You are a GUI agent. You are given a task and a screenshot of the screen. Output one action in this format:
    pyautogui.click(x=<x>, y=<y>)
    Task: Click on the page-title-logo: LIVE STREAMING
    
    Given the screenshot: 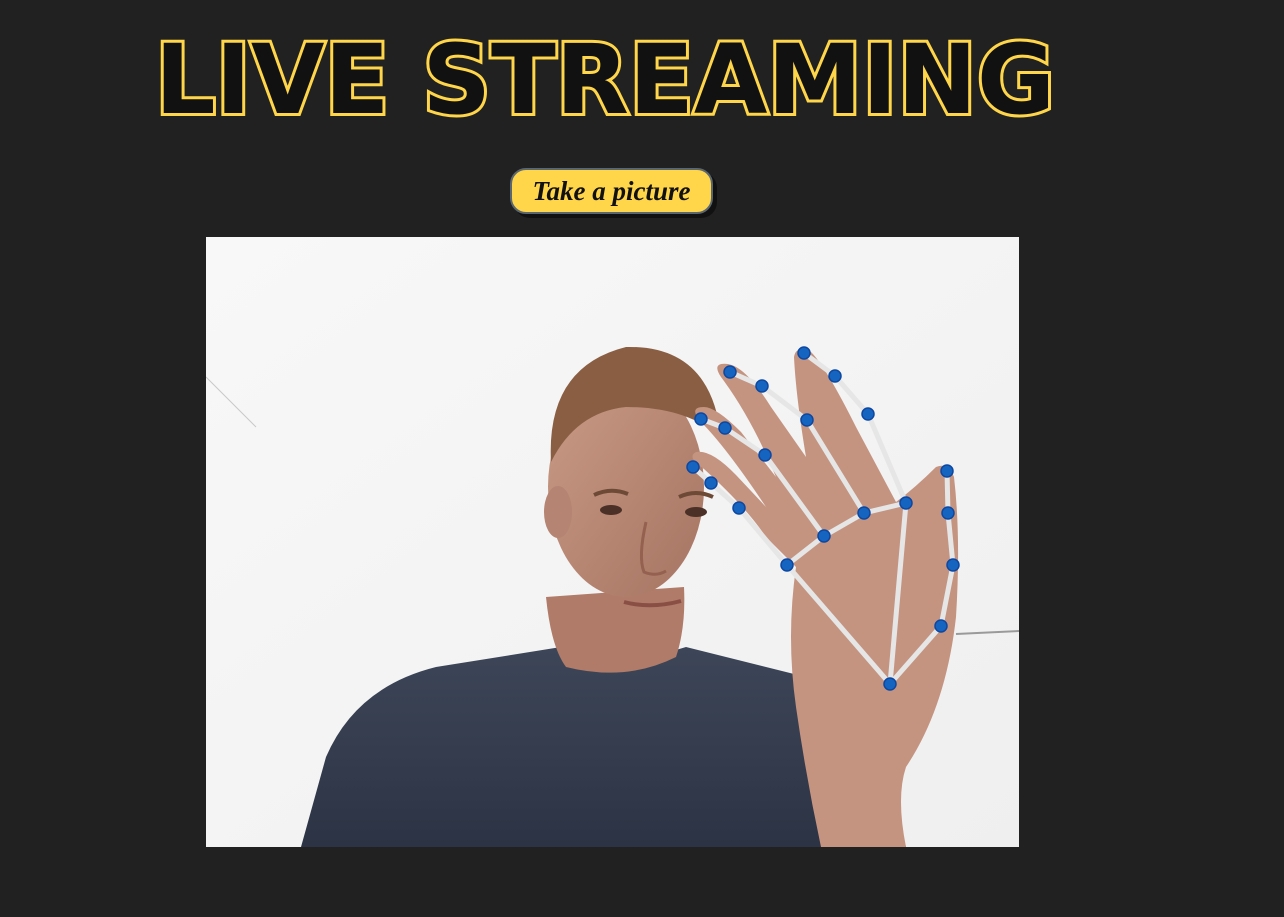 What is the action you would take?
    pyautogui.click(x=605, y=78)
    